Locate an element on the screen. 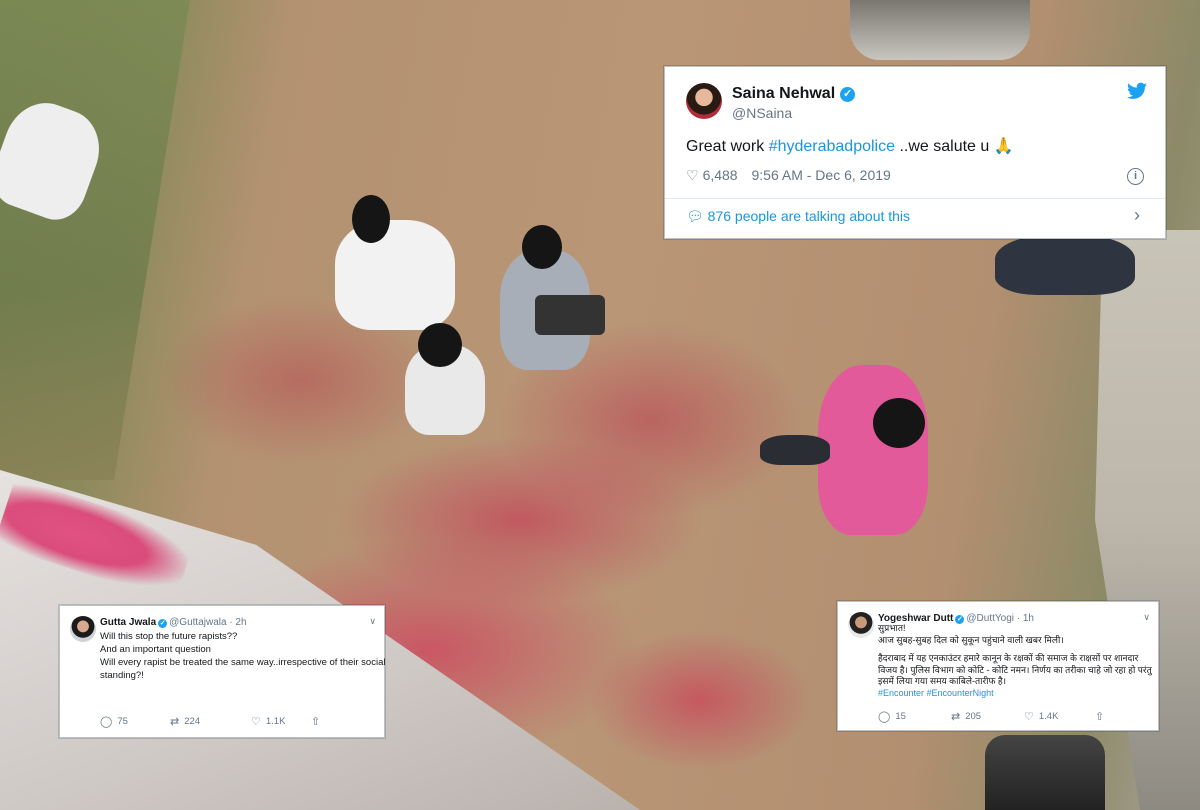 Image resolution: width=1200 pixels, height=810 pixels. twitter-bird-icon is located at coordinates (1137, 91).